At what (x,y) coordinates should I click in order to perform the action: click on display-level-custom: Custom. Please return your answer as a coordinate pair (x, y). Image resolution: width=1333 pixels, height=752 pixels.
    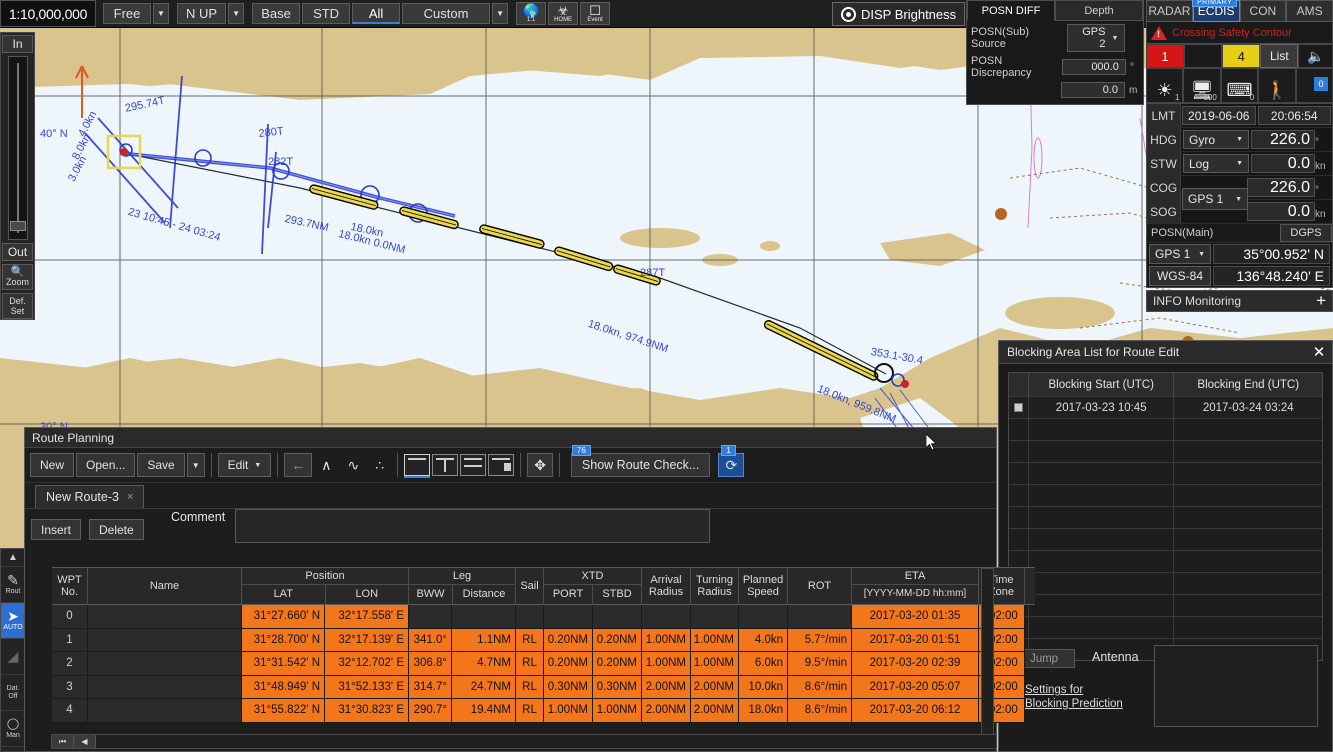
    Looking at the image, I should click on (446, 13).